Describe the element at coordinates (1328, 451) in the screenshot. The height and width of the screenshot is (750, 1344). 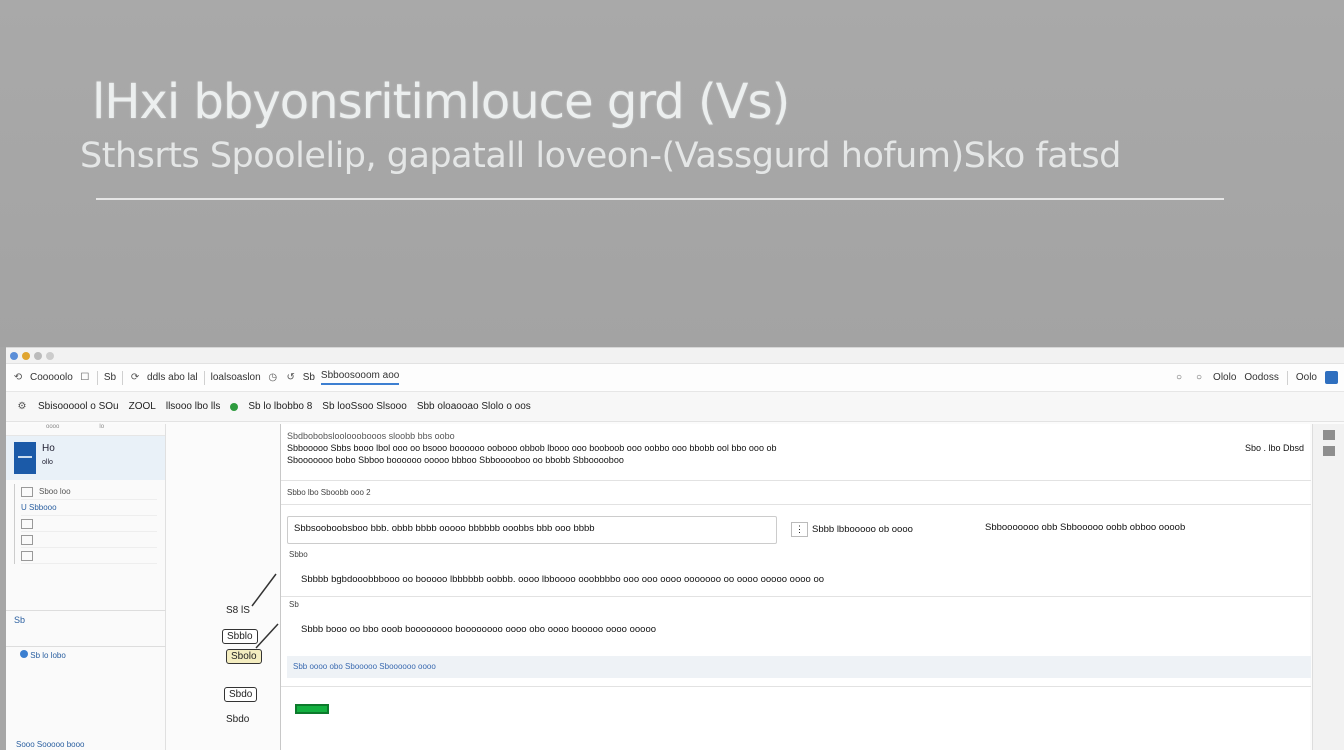
I see `scroll-down-icon` at that location.